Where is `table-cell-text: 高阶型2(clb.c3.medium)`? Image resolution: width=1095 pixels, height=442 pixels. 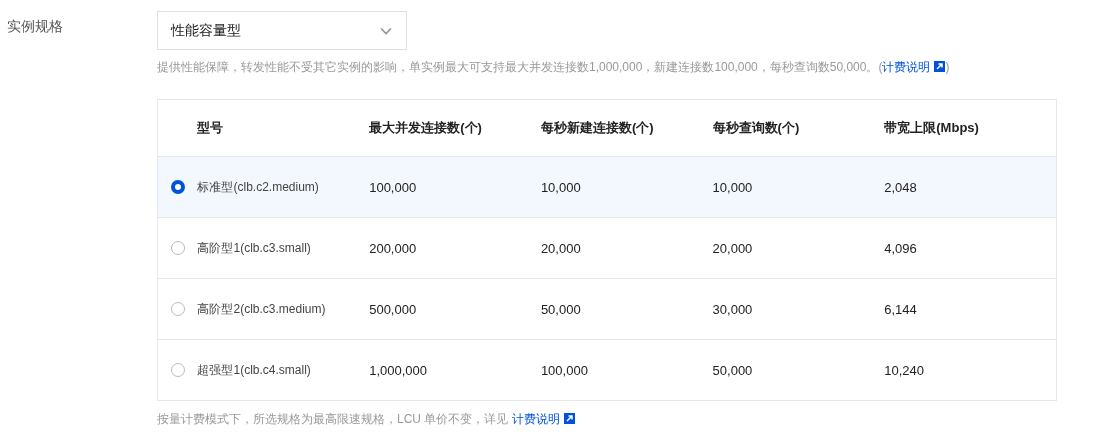 table-cell-text: 高阶型2(clb.c3.medium) is located at coordinates (262, 309).